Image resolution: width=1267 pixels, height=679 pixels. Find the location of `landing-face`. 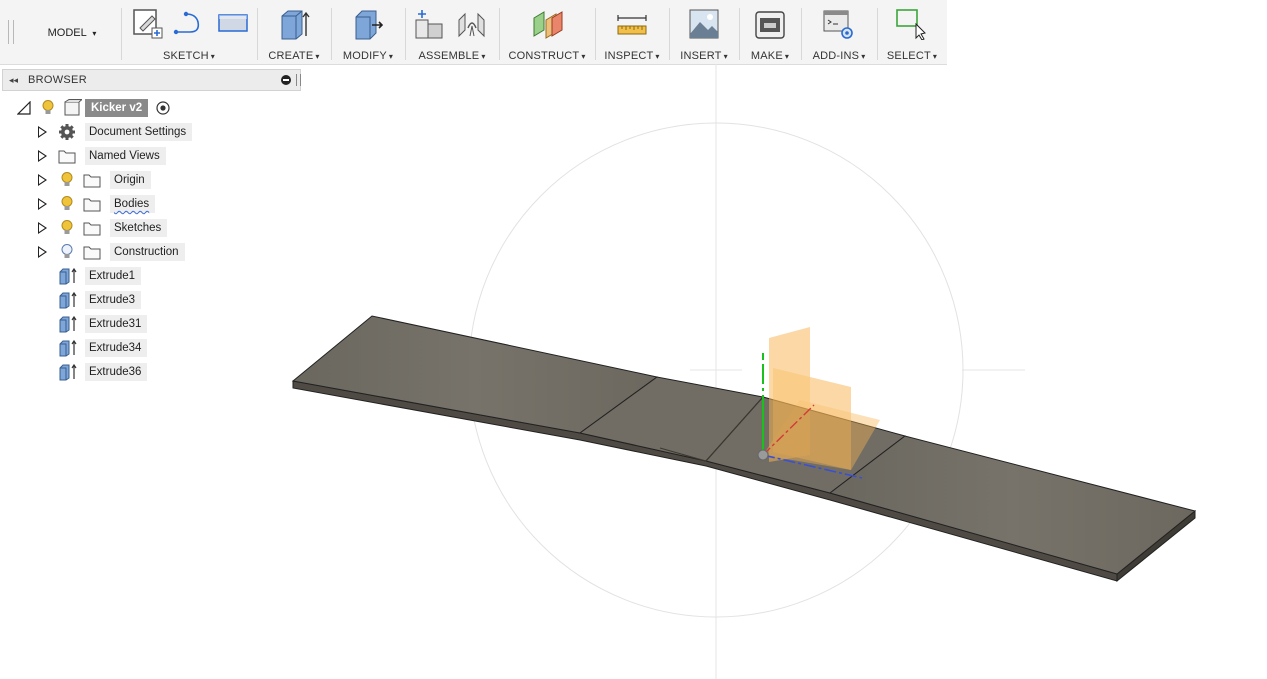

landing-face is located at coordinates (1012, 505).